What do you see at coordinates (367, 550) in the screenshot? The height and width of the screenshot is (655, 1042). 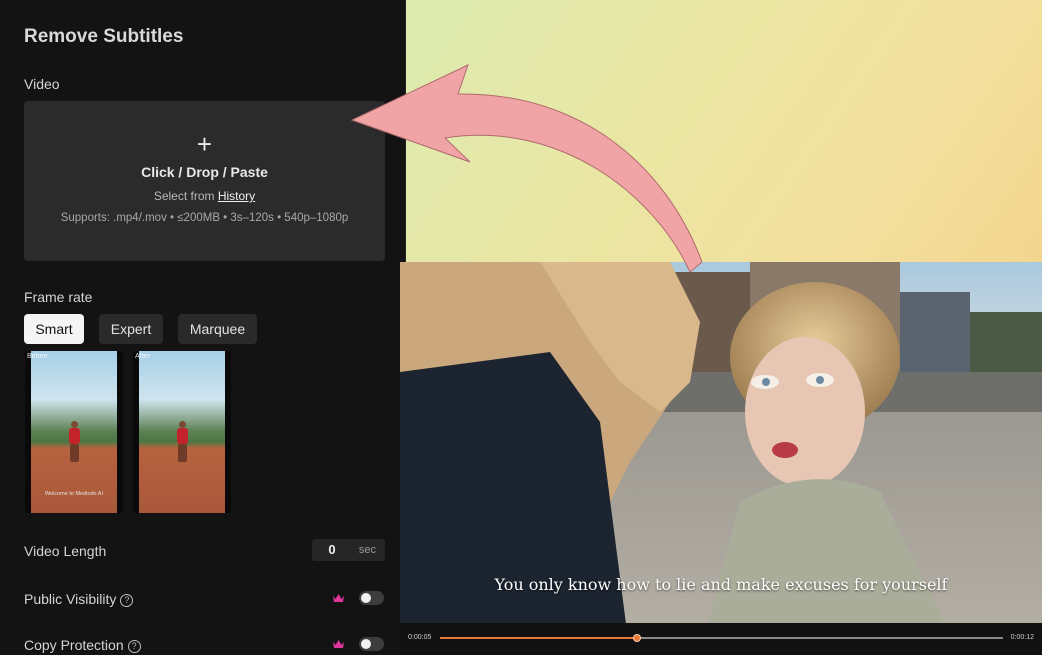 I see `video-length-unit: sec` at bounding box center [367, 550].